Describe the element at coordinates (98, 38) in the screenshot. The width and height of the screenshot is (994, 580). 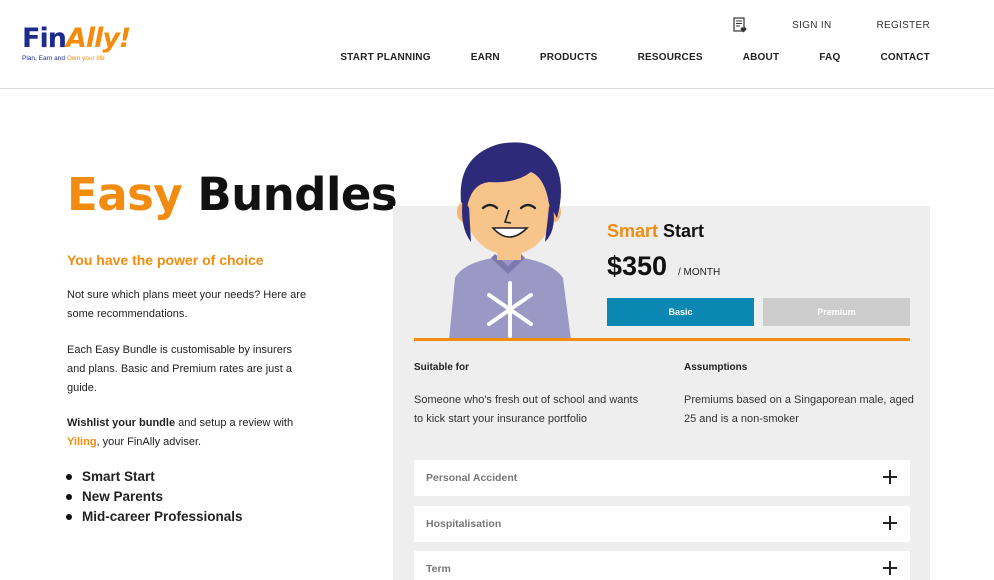
I see `logo-ally: Ally!` at that location.